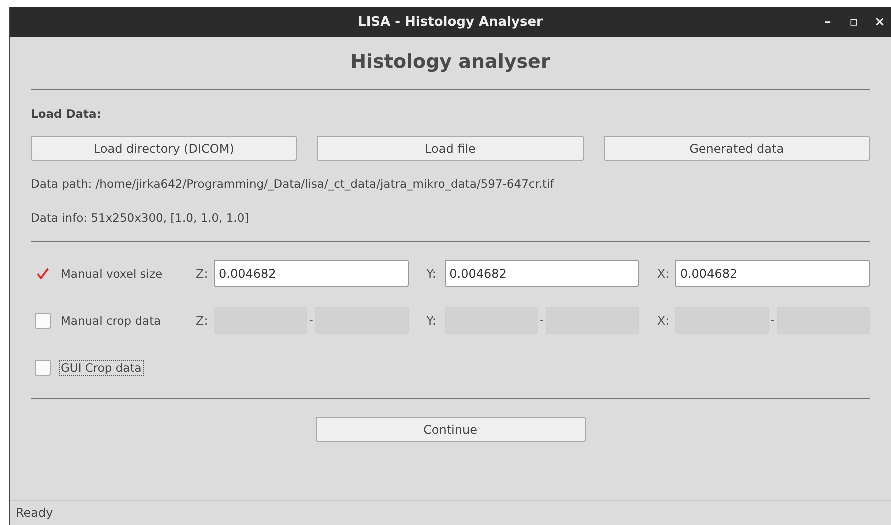  I want to click on continue-button: Continue, so click(451, 429).